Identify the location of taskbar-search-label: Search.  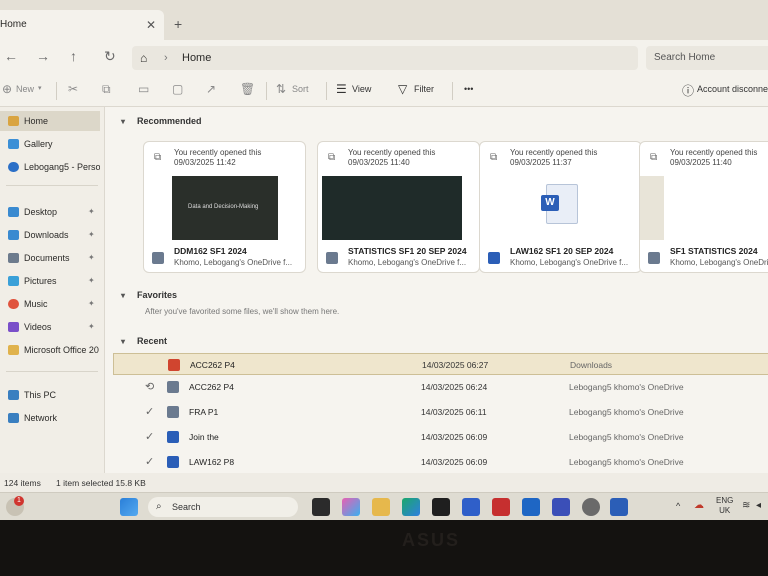
(186, 507).